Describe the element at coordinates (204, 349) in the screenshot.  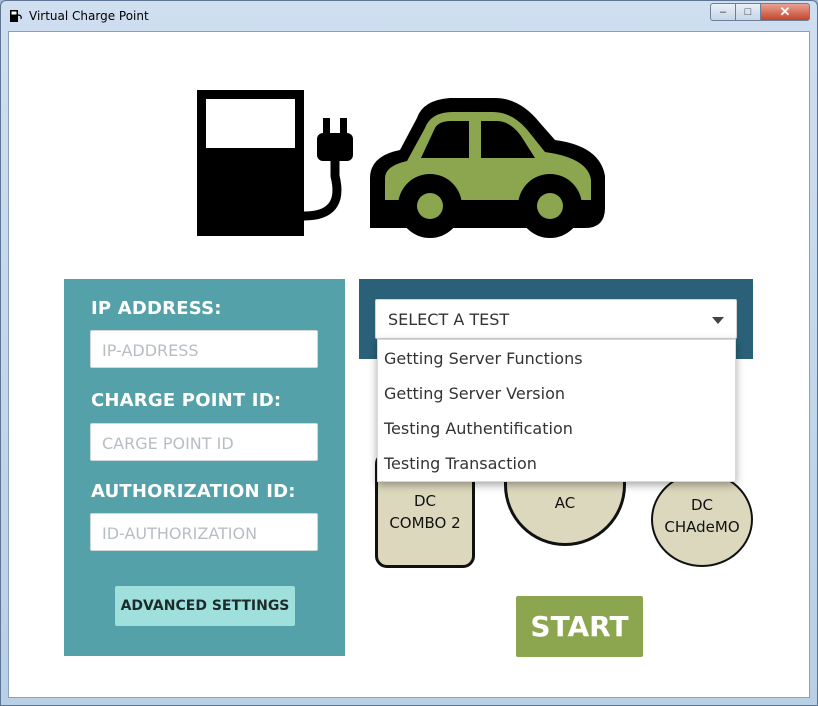
I see `ip-address-input: IP-ADDRESS` at that location.